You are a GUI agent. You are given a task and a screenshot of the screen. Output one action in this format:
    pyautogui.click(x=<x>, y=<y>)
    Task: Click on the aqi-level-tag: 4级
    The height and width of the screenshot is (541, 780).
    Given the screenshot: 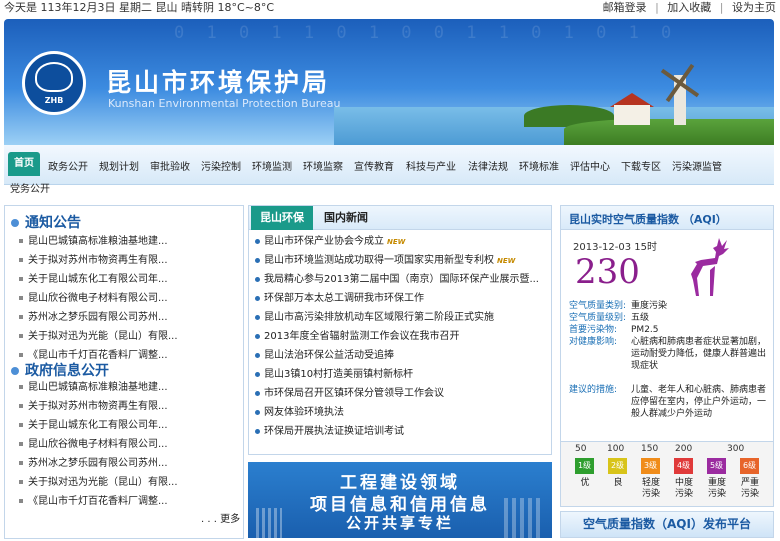 What is the action you would take?
    pyautogui.click(x=683, y=466)
    